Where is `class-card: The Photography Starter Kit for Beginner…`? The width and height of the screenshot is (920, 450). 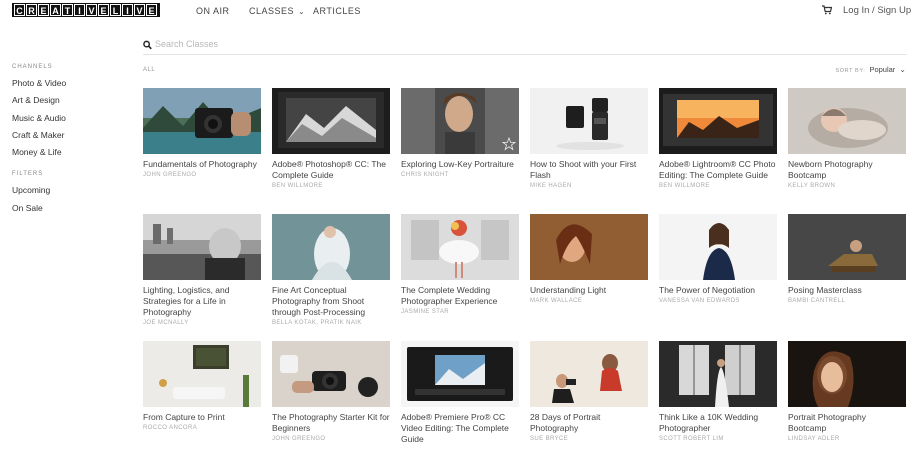 class-card: The Photography Starter Kit for Beginner… is located at coordinates (331, 391).